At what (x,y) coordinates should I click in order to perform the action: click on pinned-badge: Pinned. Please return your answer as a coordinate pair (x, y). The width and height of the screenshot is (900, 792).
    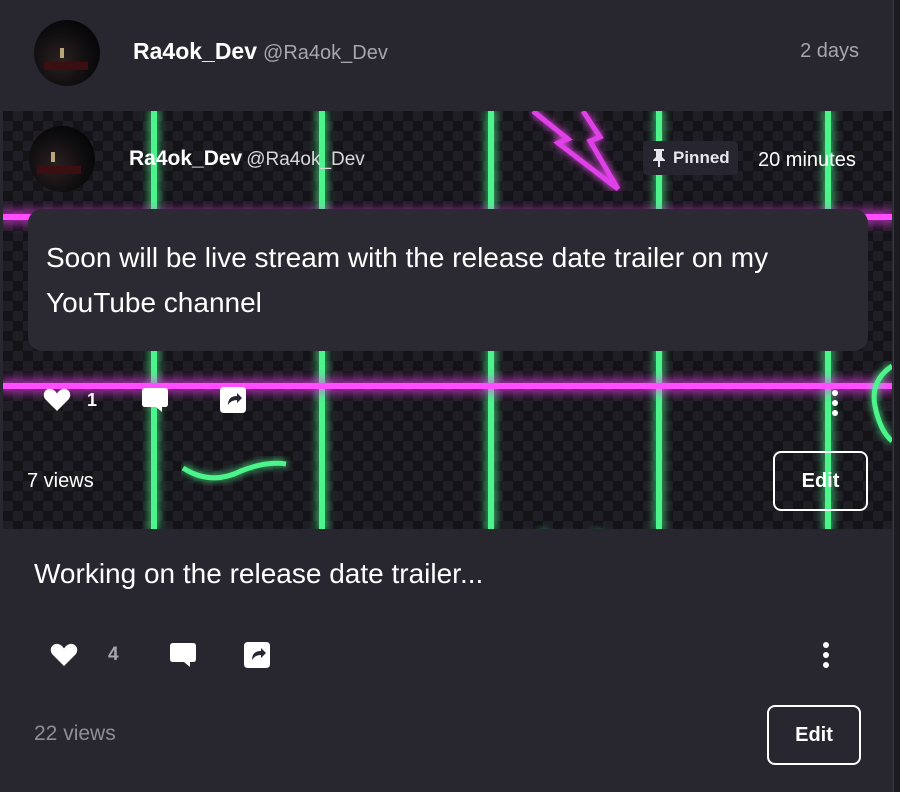
    Looking at the image, I should click on (690, 158).